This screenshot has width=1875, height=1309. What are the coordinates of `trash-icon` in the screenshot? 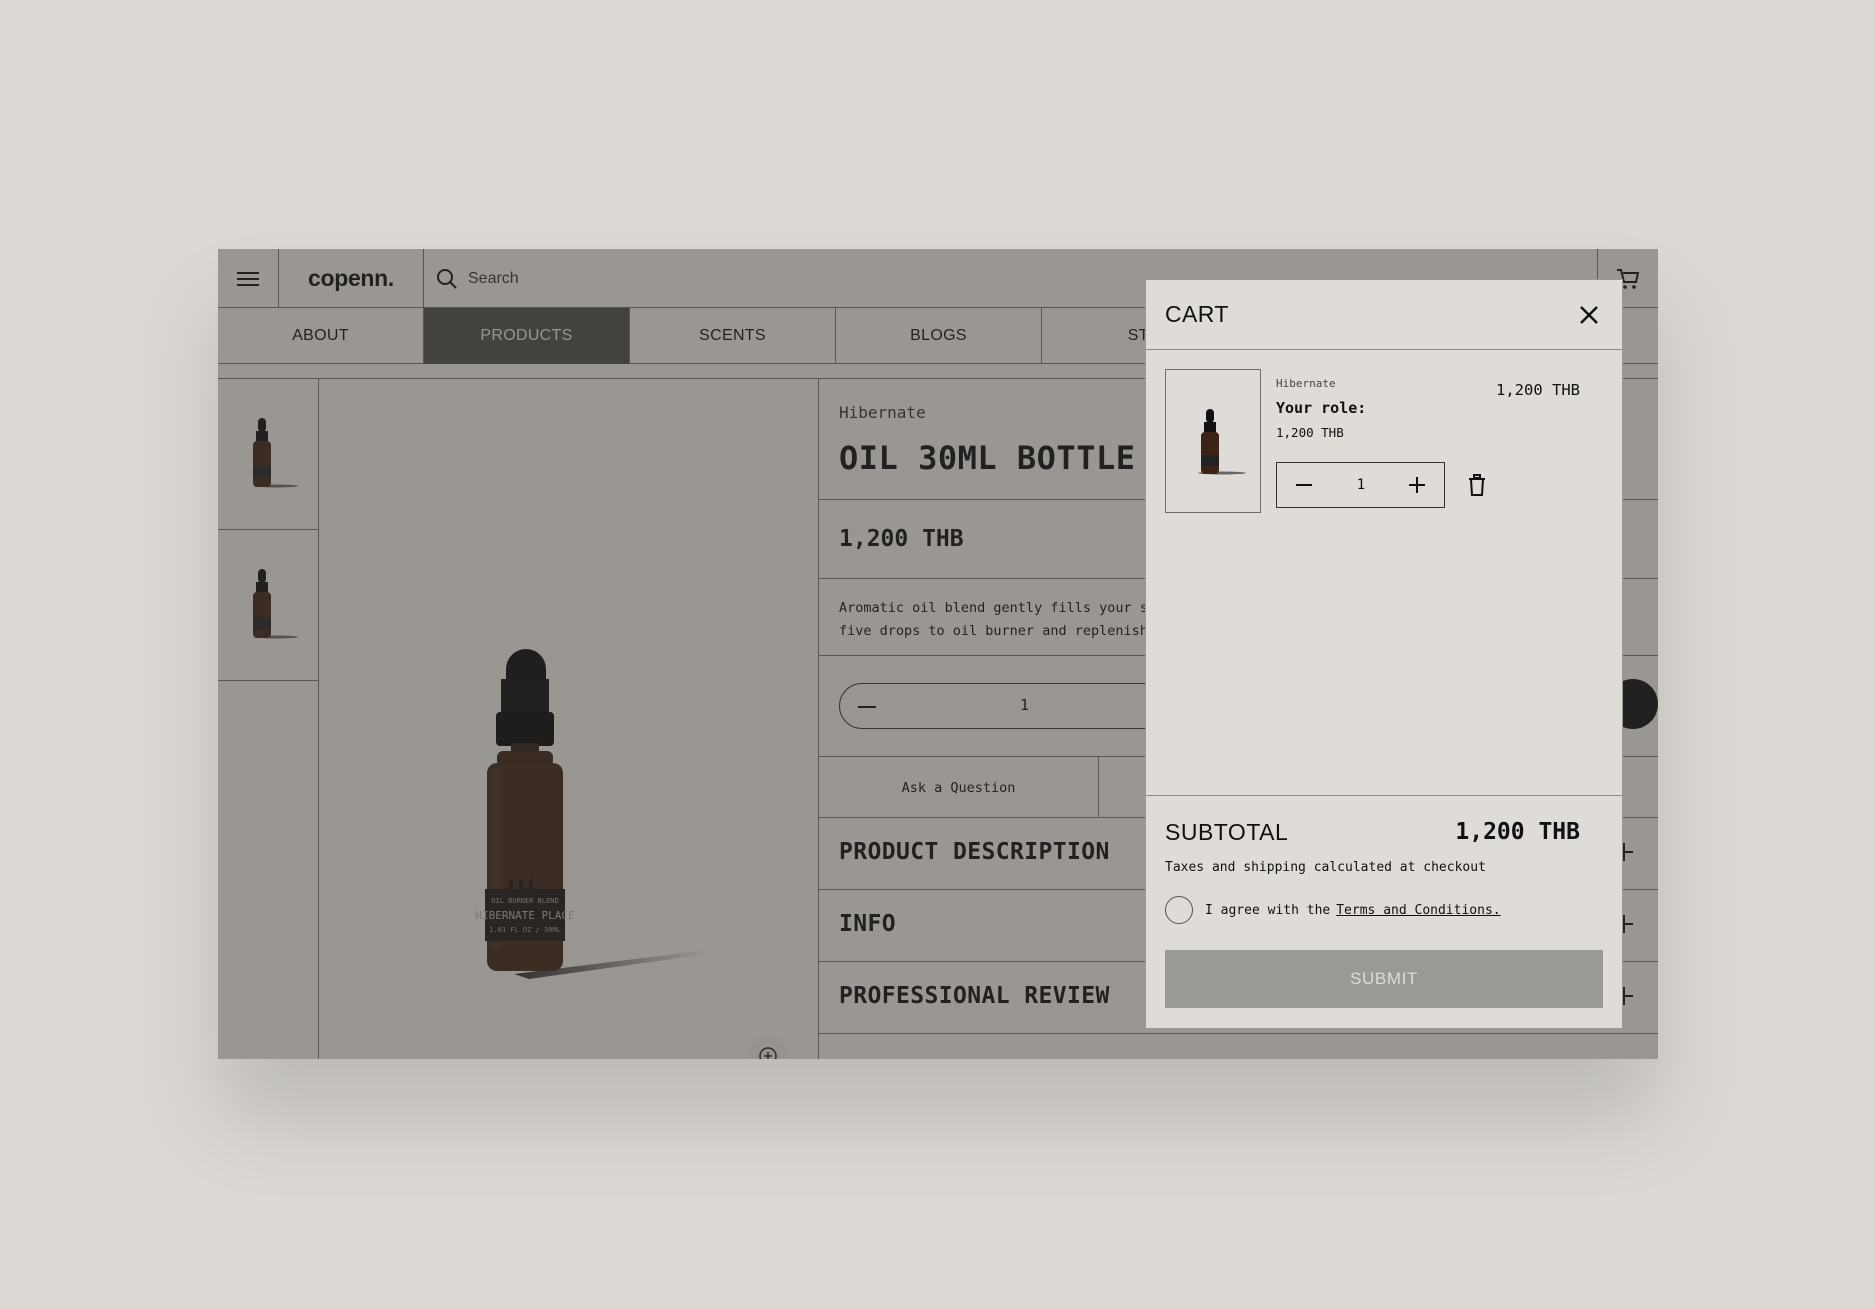 It's located at (1477, 485).